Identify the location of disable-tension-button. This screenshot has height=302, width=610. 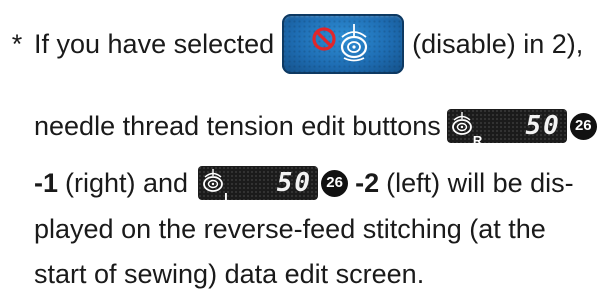
(343, 44).